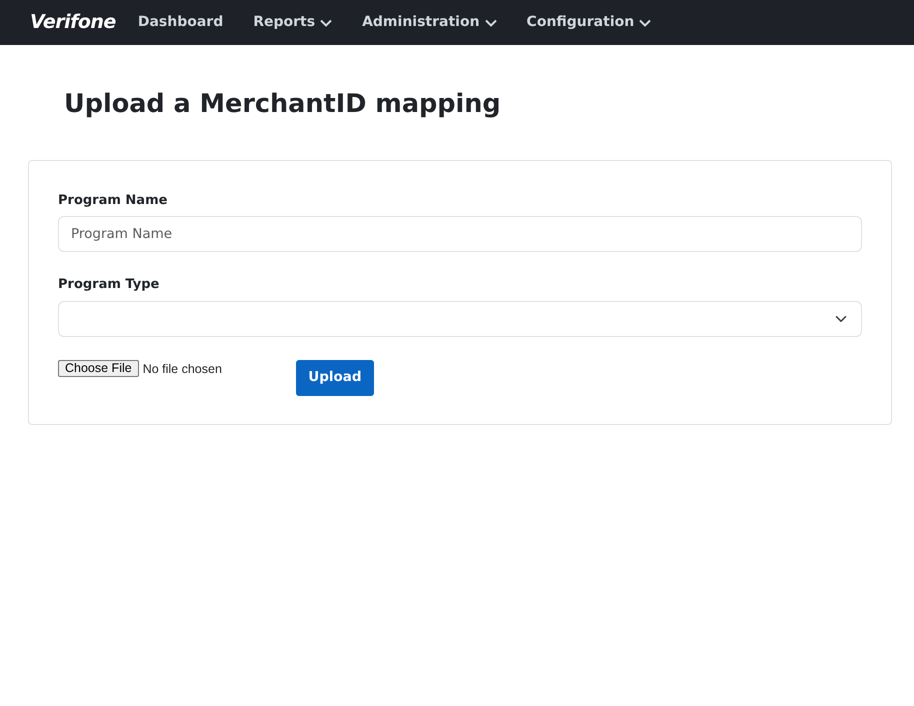  I want to click on select-field, so click(460, 318).